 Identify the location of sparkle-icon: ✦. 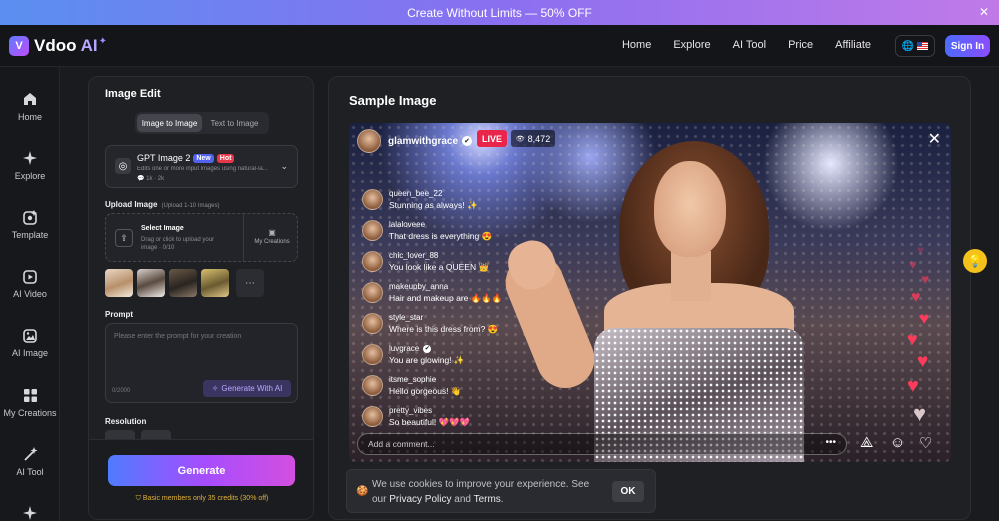
(102, 41).